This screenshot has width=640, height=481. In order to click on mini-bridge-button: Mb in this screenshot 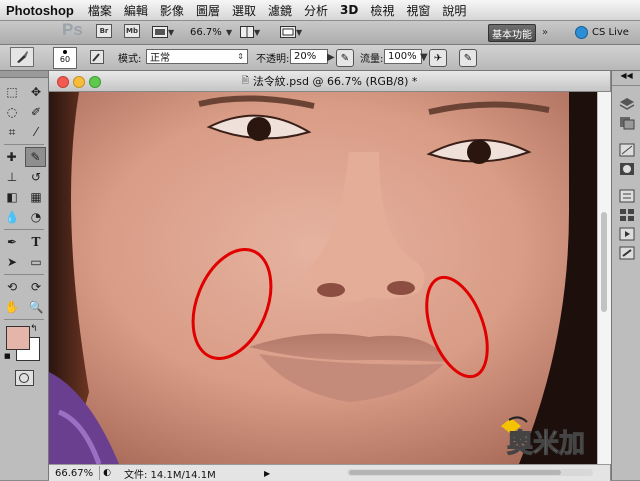, I will do `click(132, 31)`.